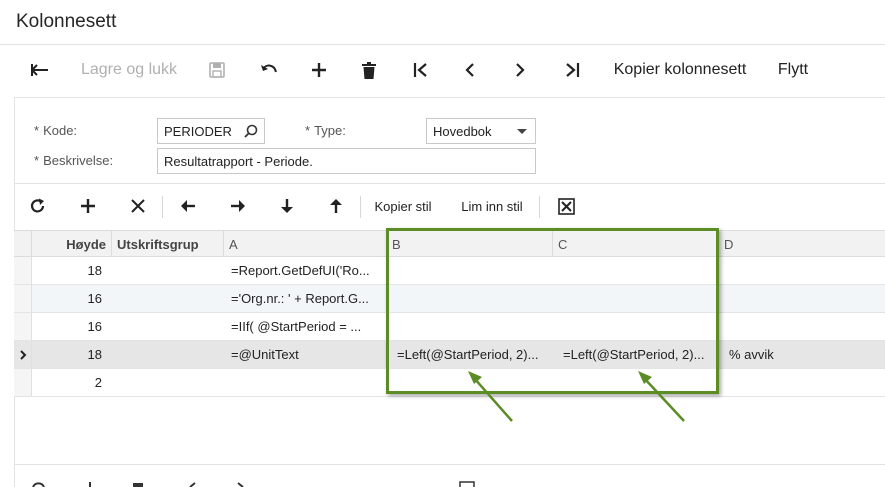  What do you see at coordinates (66, 21) in the screenshot?
I see `page-title: Kolonnesett` at bounding box center [66, 21].